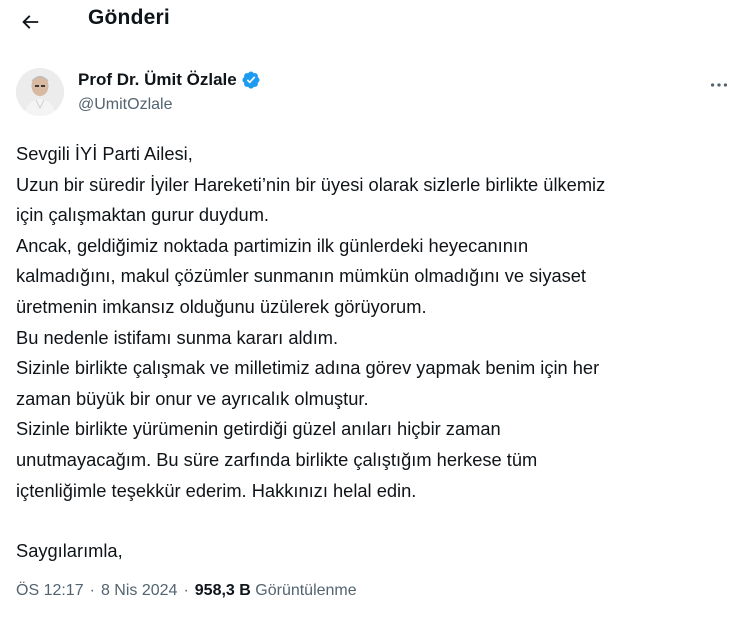  What do you see at coordinates (375, 94) in the screenshot?
I see `tweet-author: Prof Dr. Ümit Özlale @UmitOzlale` at bounding box center [375, 94].